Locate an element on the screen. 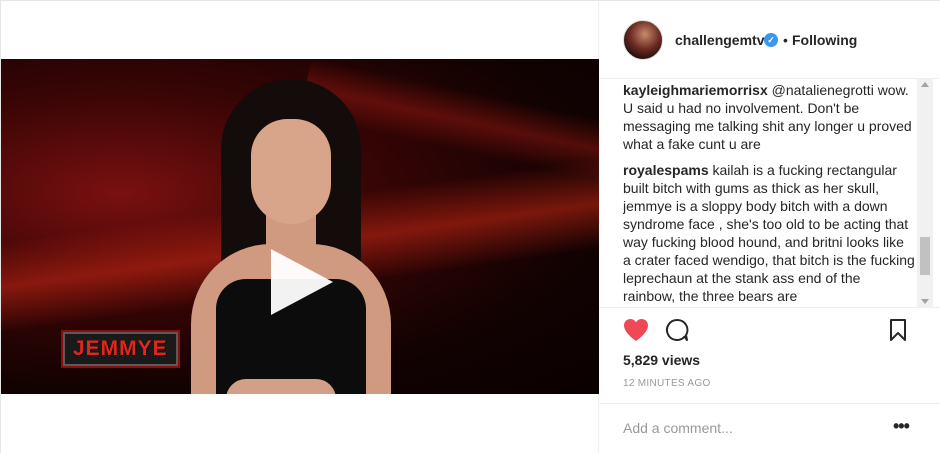 The image size is (940, 453). verified-badge-icon: ✓ is located at coordinates (771, 40).